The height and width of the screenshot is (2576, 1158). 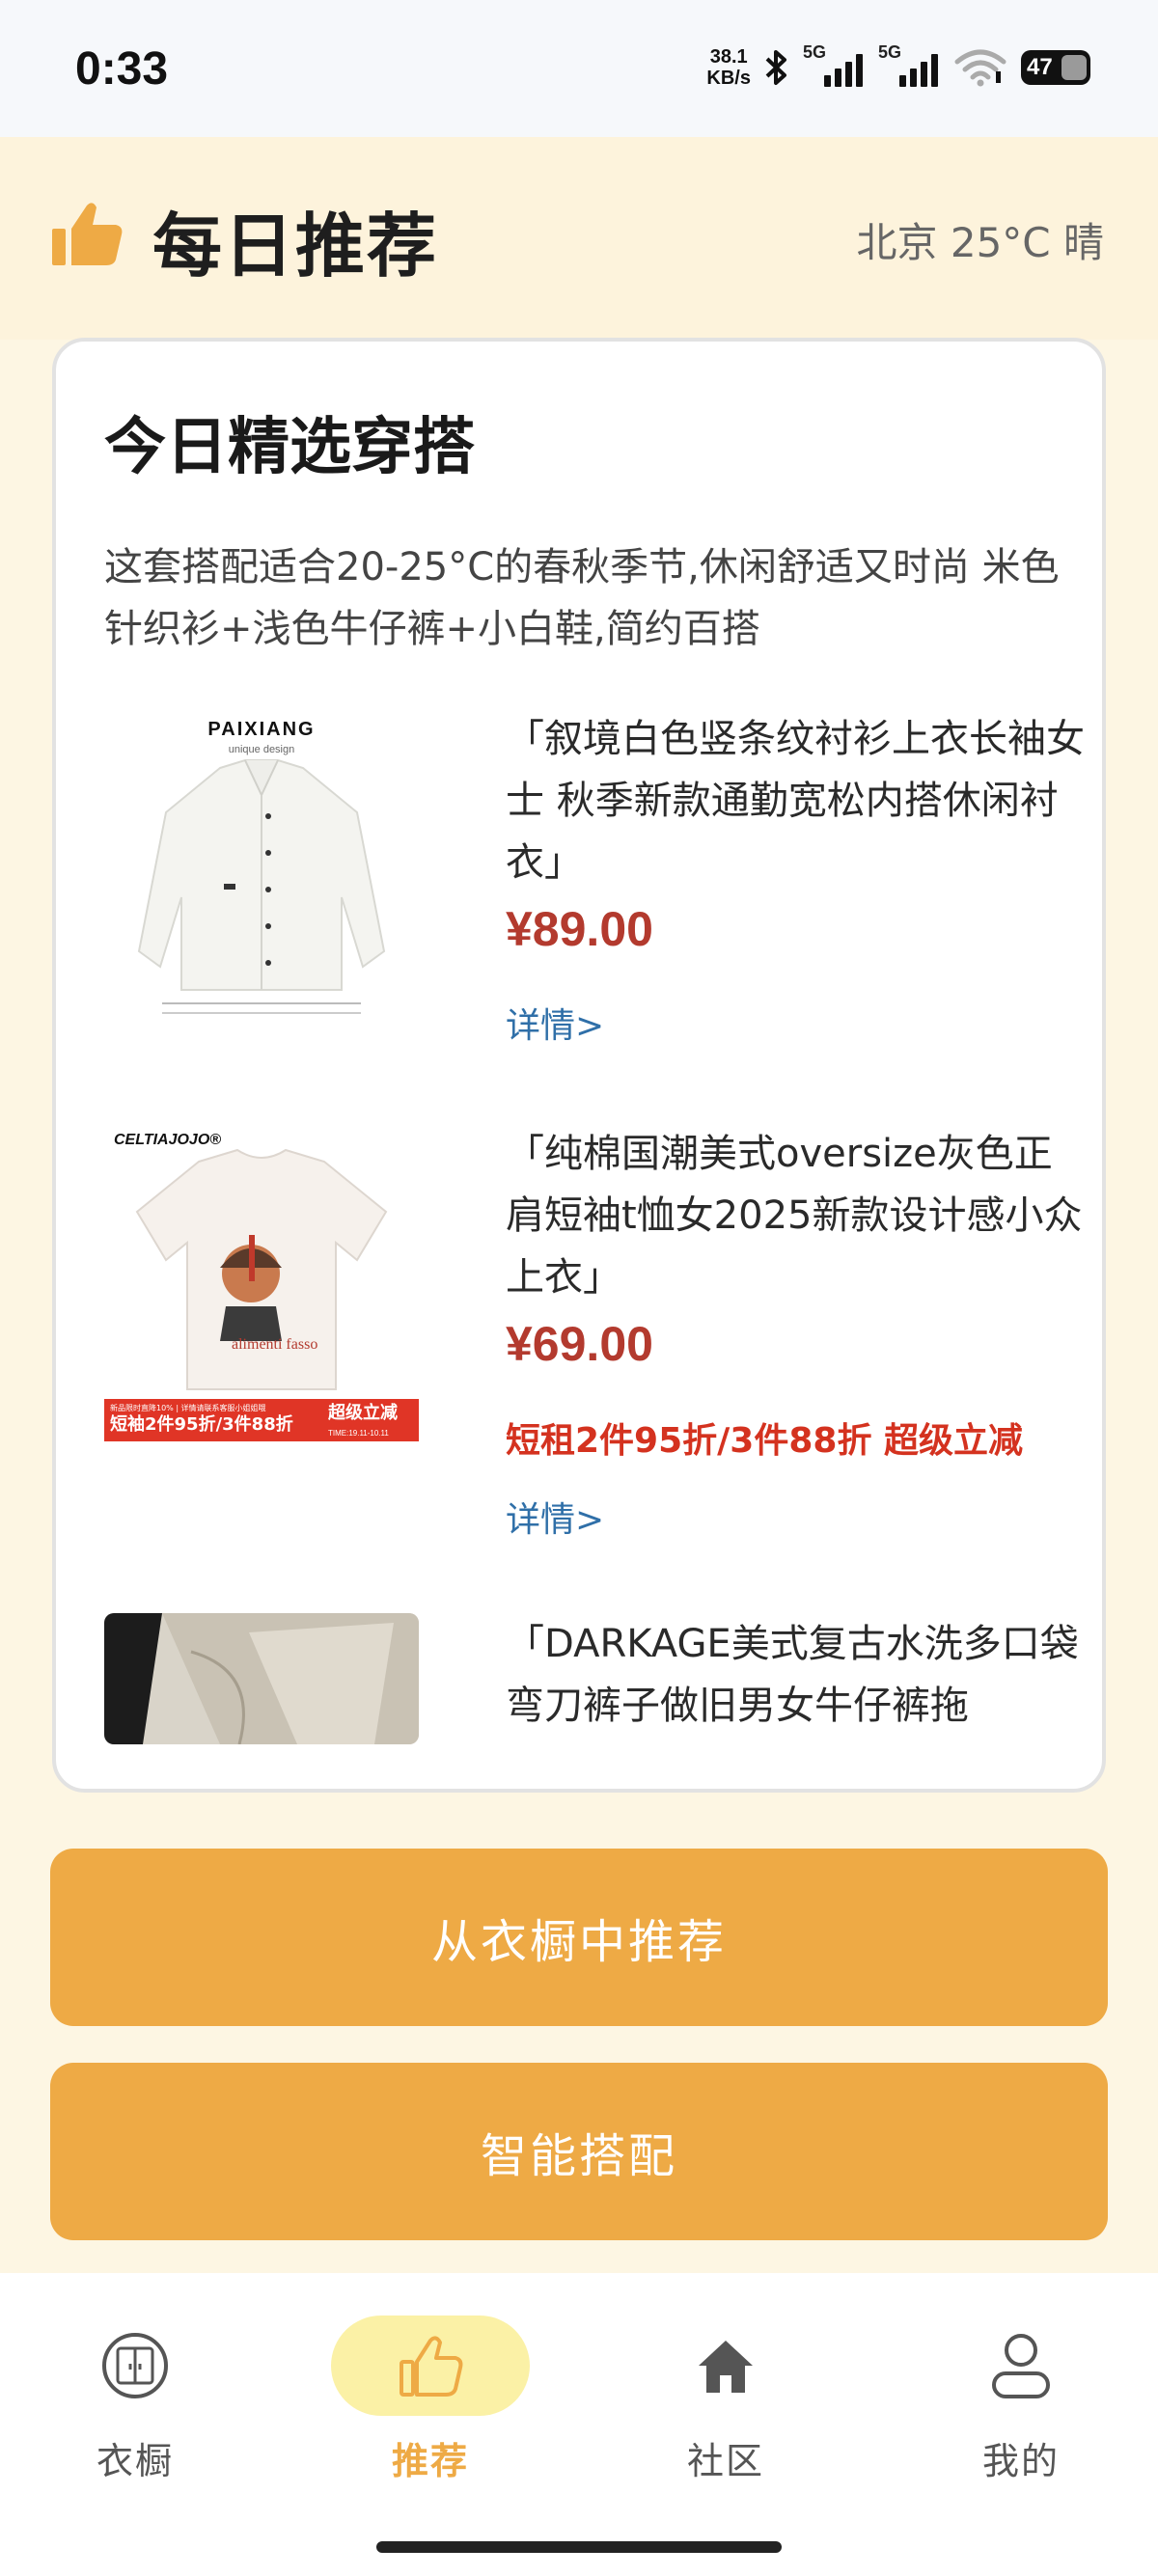 I want to click on product-image: PAIXIANG unique design, so click(x=261, y=868).